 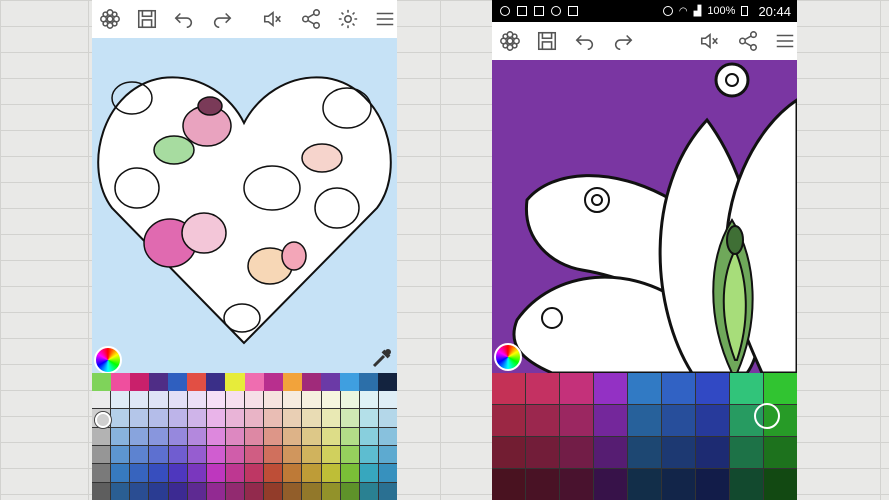 I want to click on settings-icon, so click(x=347, y=19).